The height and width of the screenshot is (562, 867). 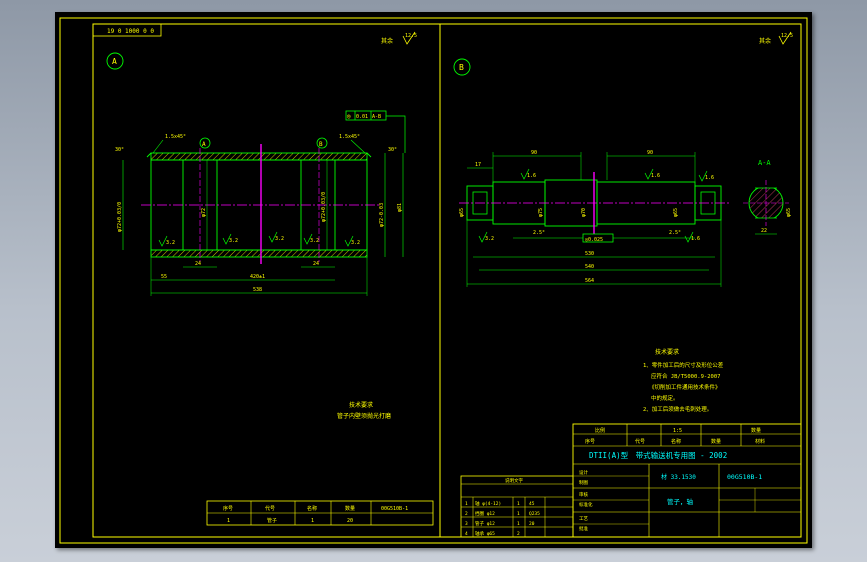 I want to click on tb-sign-3: 审核, so click(x=583, y=494).